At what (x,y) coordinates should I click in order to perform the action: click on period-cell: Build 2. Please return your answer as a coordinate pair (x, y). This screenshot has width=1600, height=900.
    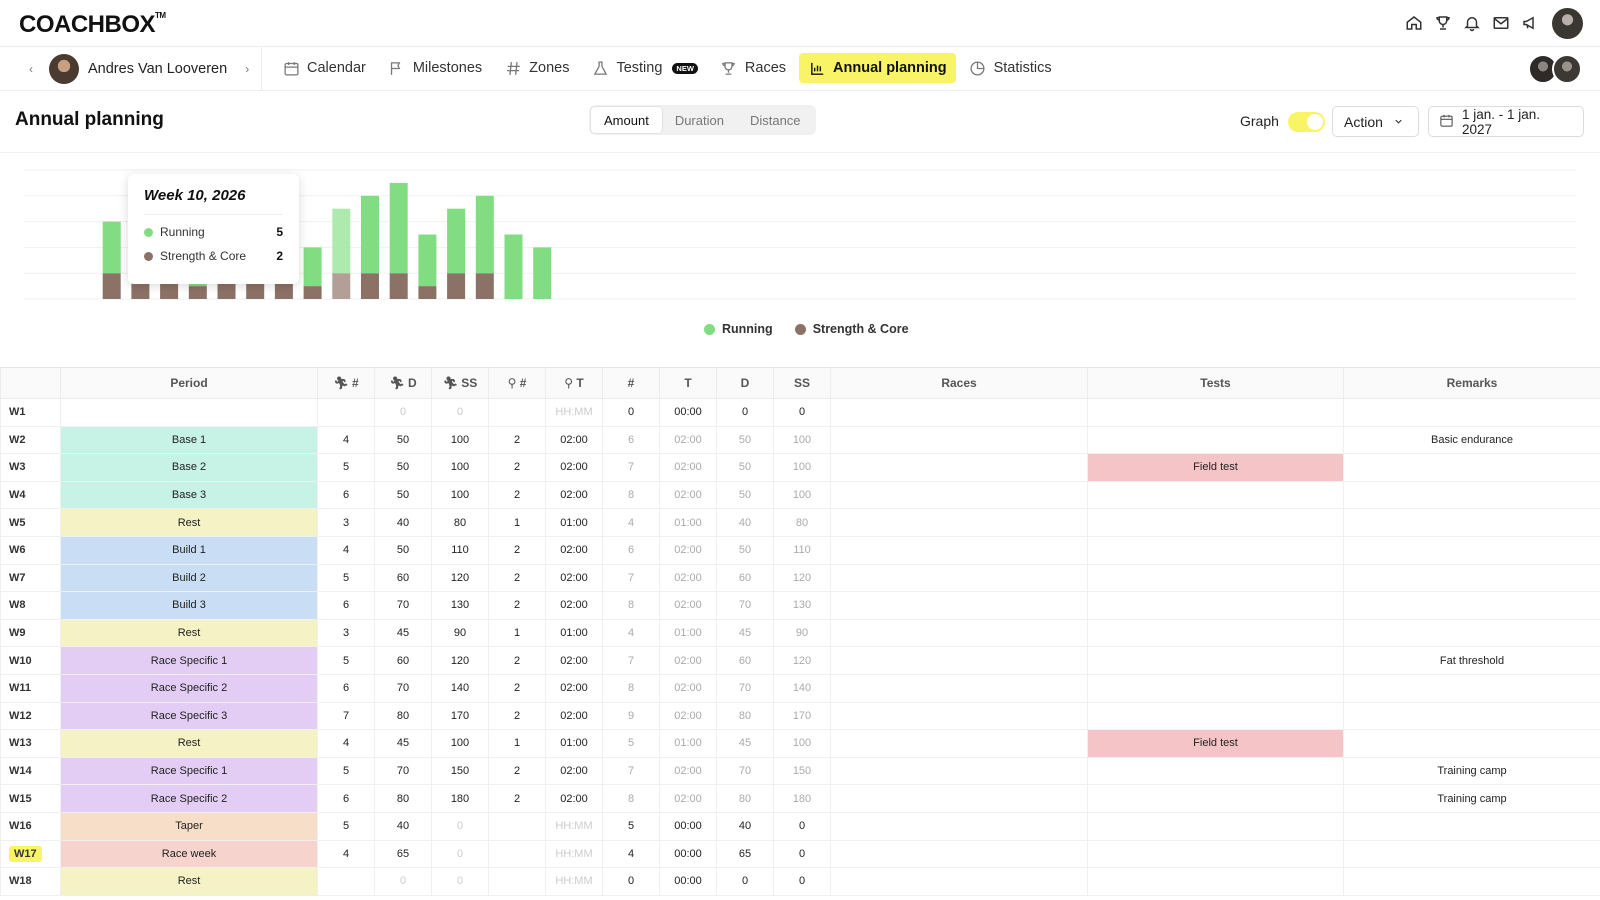
    Looking at the image, I should click on (189, 578).